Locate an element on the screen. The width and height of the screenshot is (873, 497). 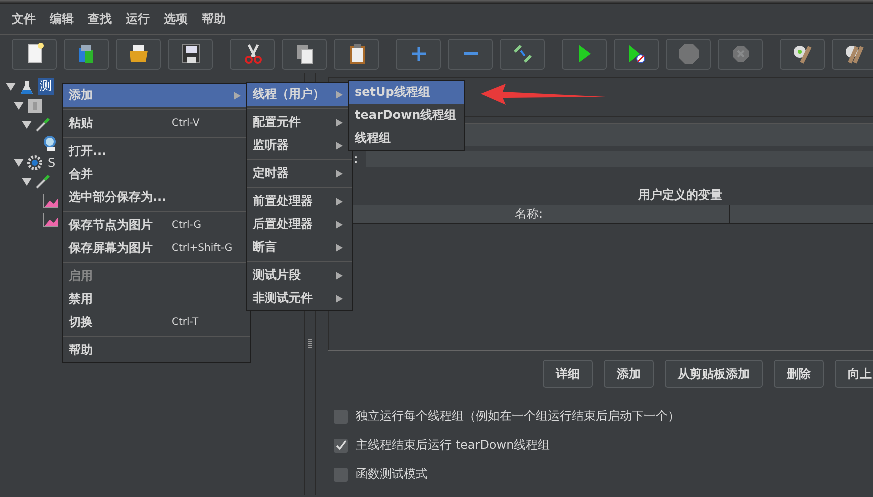
menu-item: 文件 is located at coordinates (24, 19).